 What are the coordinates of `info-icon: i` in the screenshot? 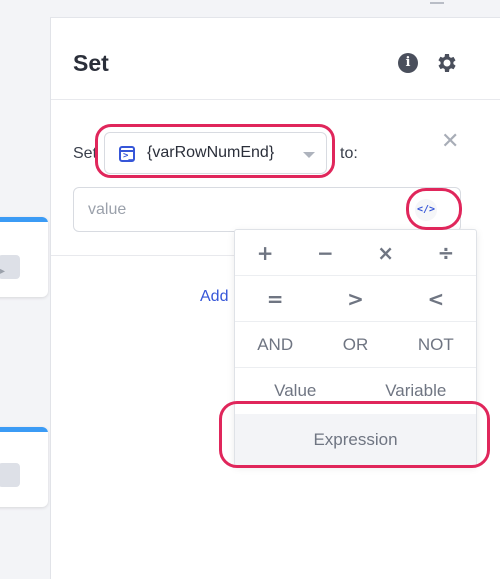 It's located at (408, 63).